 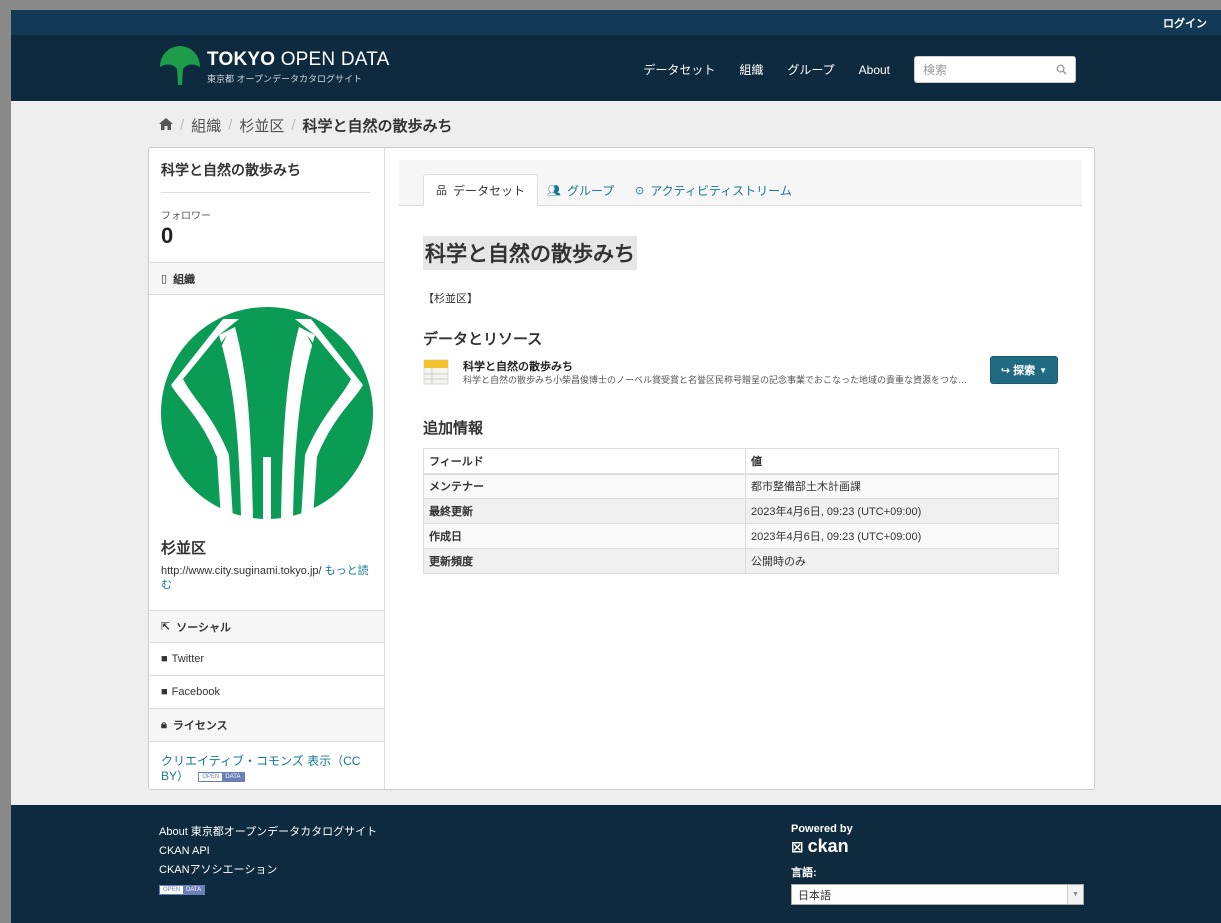 What do you see at coordinates (874, 70) in the screenshot?
I see `nav-about: About` at bounding box center [874, 70].